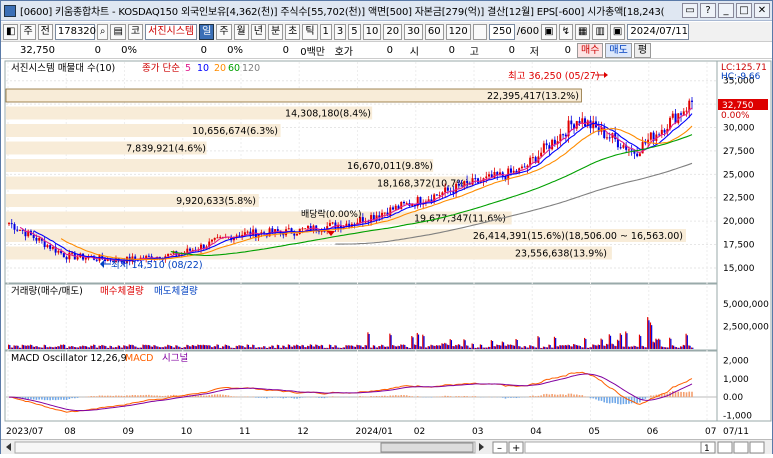 Image resolution: width=773 pixels, height=458 pixels. I want to click on interval-10: 10, so click(372, 32).